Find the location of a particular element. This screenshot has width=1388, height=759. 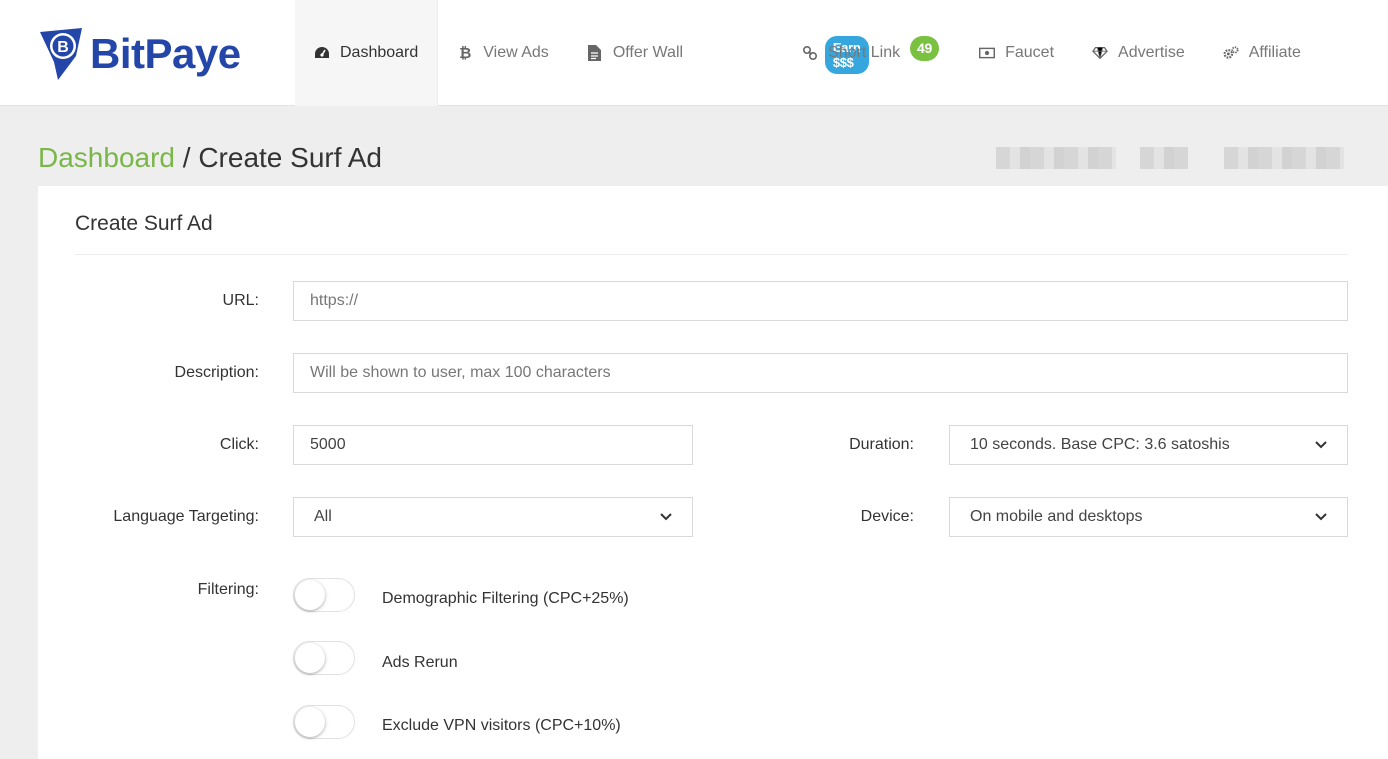

diamond-icon is located at coordinates (1100, 53).